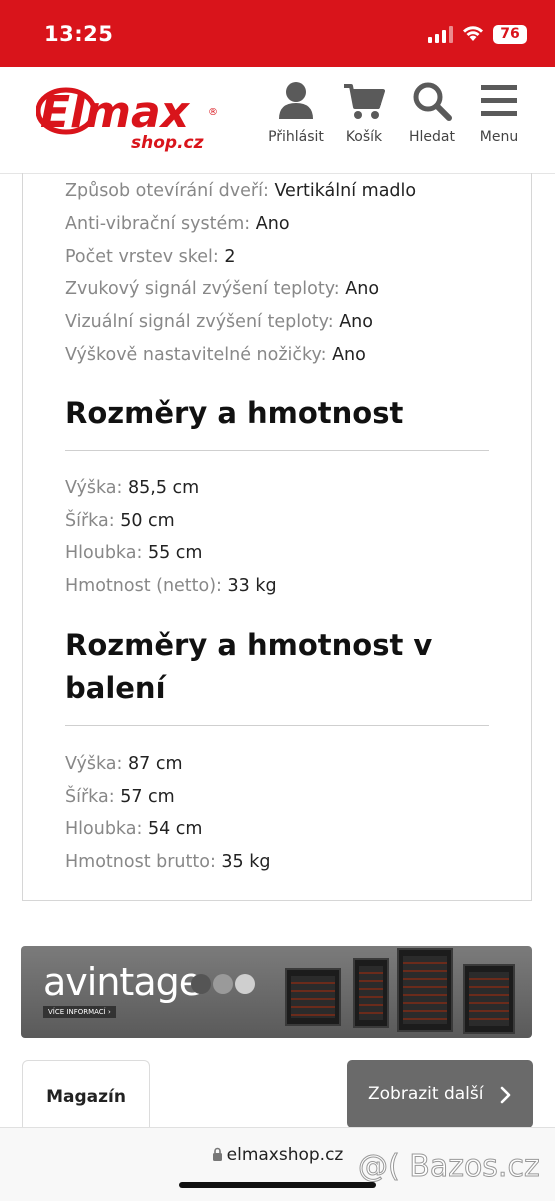 This screenshot has height=1201, width=555. I want to click on avintage-banner: avintage VÍCE INFORMACÍ ›, so click(276, 992).